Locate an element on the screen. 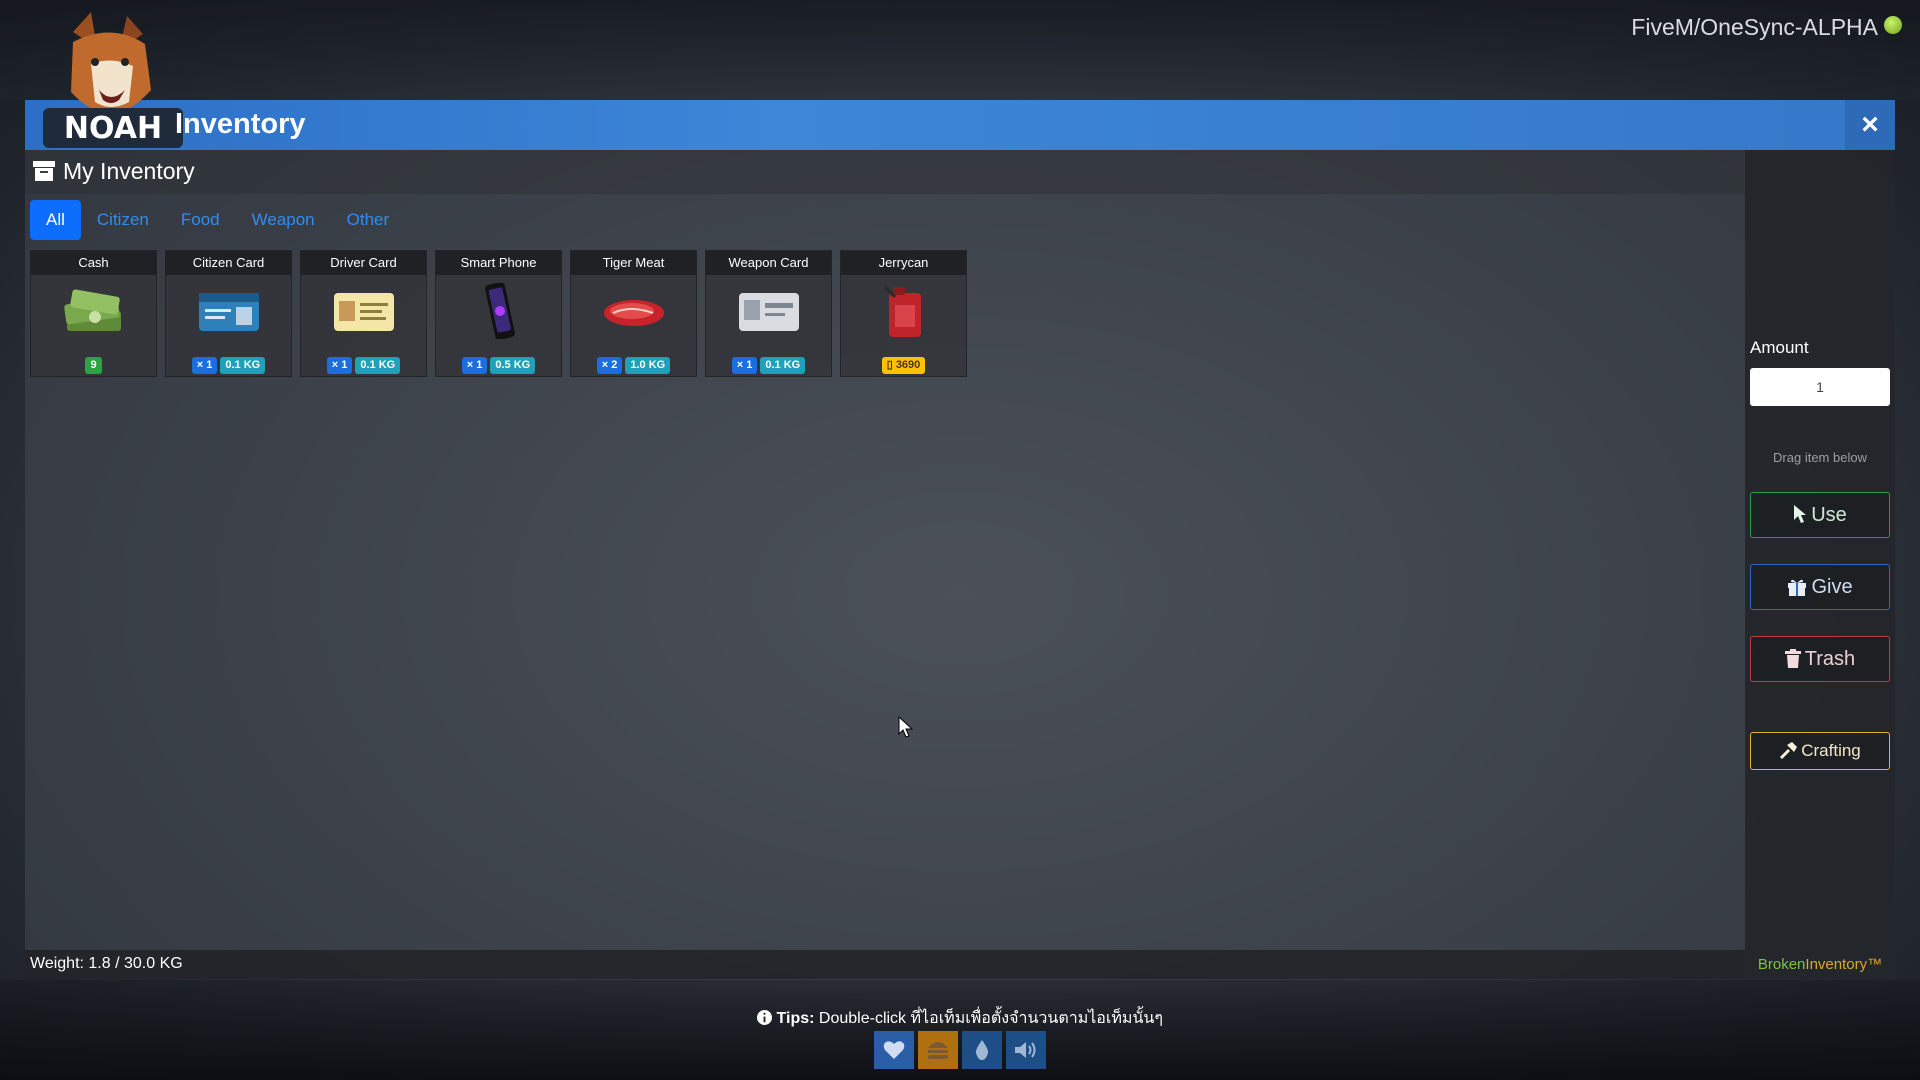  item-name: Citizen Card is located at coordinates (228, 263).